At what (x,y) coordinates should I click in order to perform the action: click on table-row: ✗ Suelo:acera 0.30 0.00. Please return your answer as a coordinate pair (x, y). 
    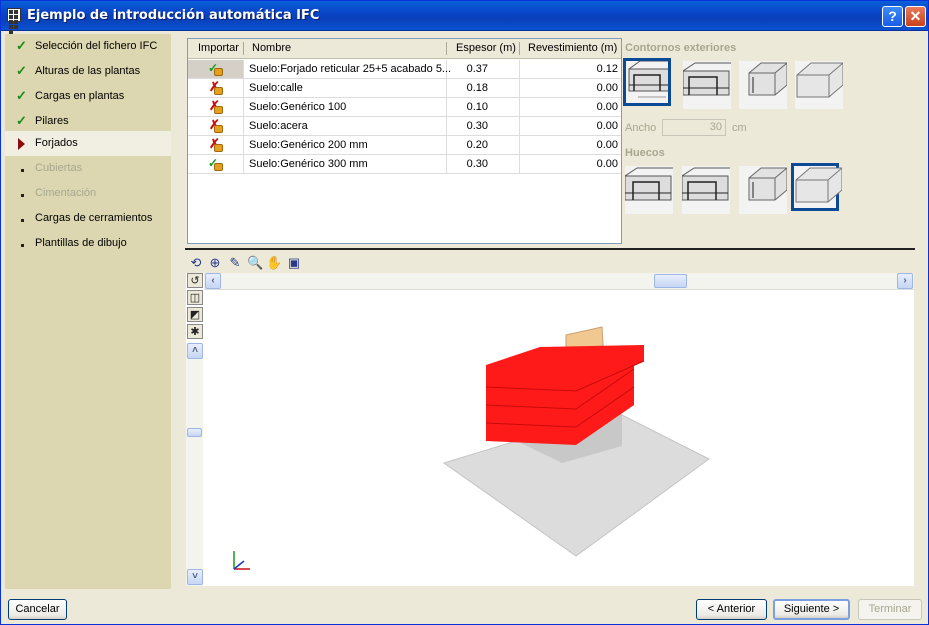
    Looking at the image, I should click on (404, 126).